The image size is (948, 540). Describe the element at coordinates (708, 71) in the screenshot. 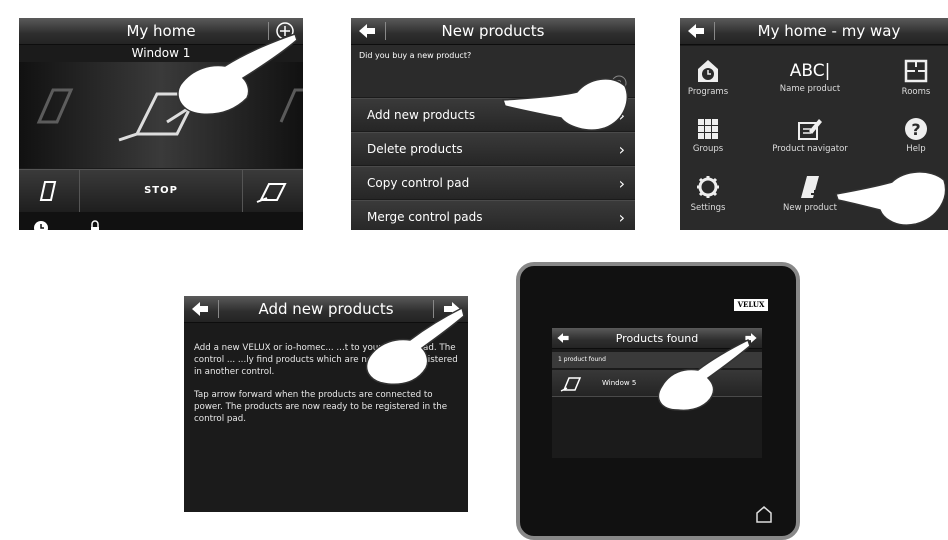

I see `clock-house-icon` at that location.